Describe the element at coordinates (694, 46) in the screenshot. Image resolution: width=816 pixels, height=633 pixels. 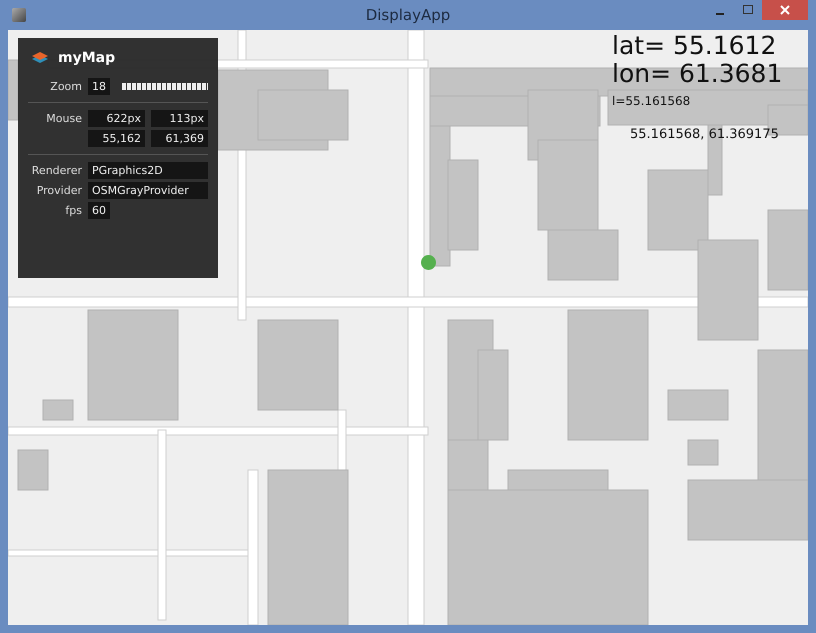
I see `latitude-text: lat= 55.1612` at that location.